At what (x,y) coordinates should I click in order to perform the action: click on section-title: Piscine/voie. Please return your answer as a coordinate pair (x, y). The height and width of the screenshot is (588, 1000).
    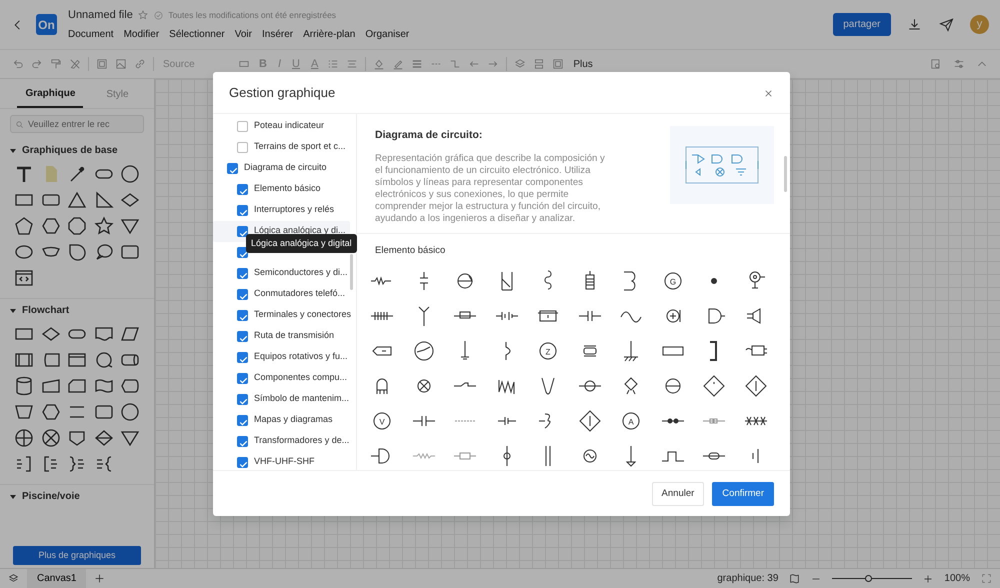
    Looking at the image, I should click on (51, 496).